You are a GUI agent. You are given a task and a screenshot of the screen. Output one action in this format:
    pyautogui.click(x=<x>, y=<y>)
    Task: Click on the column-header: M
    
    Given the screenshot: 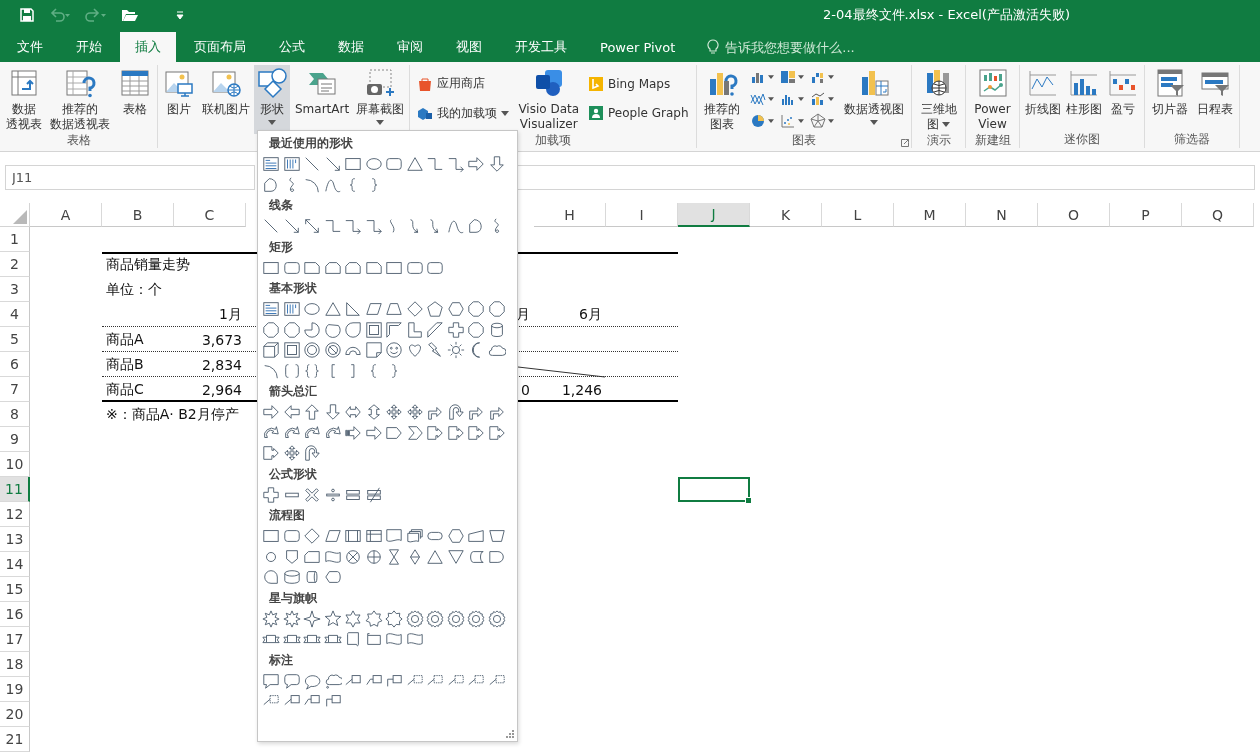 What is the action you would take?
    pyautogui.click(x=930, y=215)
    